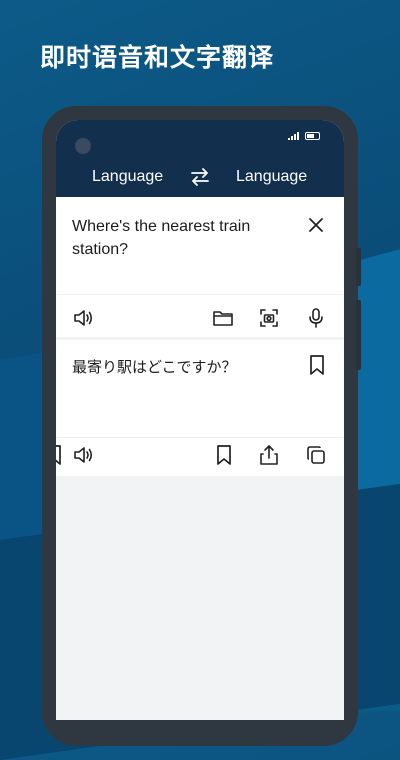  Describe the element at coordinates (154, 367) in the screenshot. I see `translated-text: 最寄り駅はどこですか？` at that location.